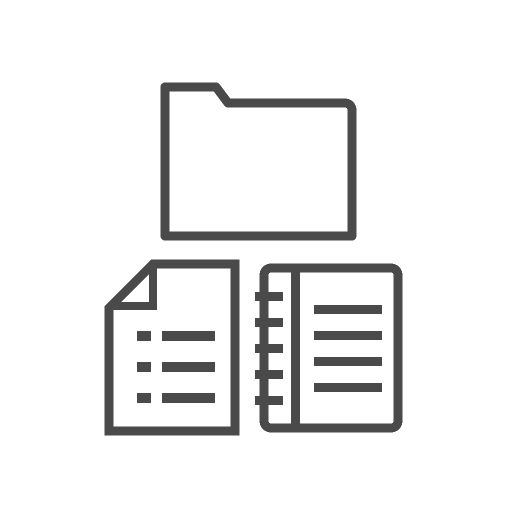 This screenshot has height=512, width=512. I want to click on folder-icon, so click(258, 161).